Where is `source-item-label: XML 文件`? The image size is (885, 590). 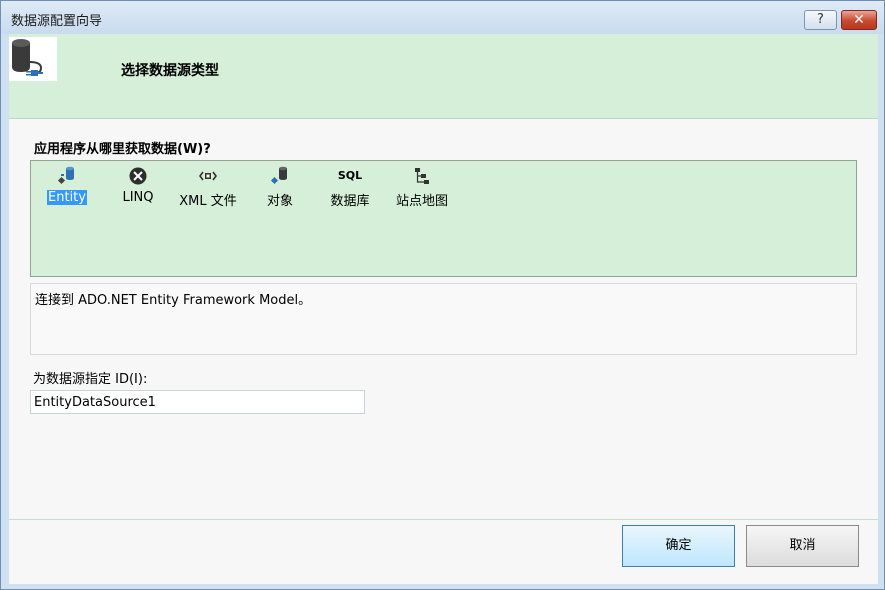 source-item-label: XML 文件 is located at coordinates (208, 201).